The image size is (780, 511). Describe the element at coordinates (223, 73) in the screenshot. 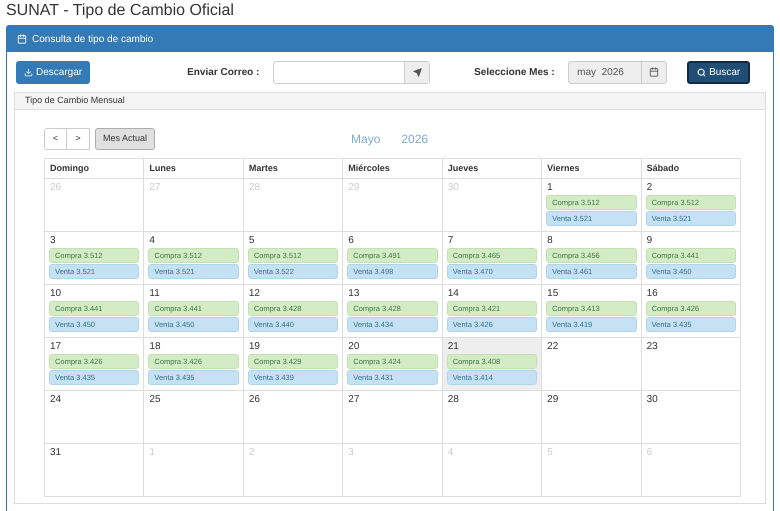

I see `email-label: Enviar Correo :` at that location.